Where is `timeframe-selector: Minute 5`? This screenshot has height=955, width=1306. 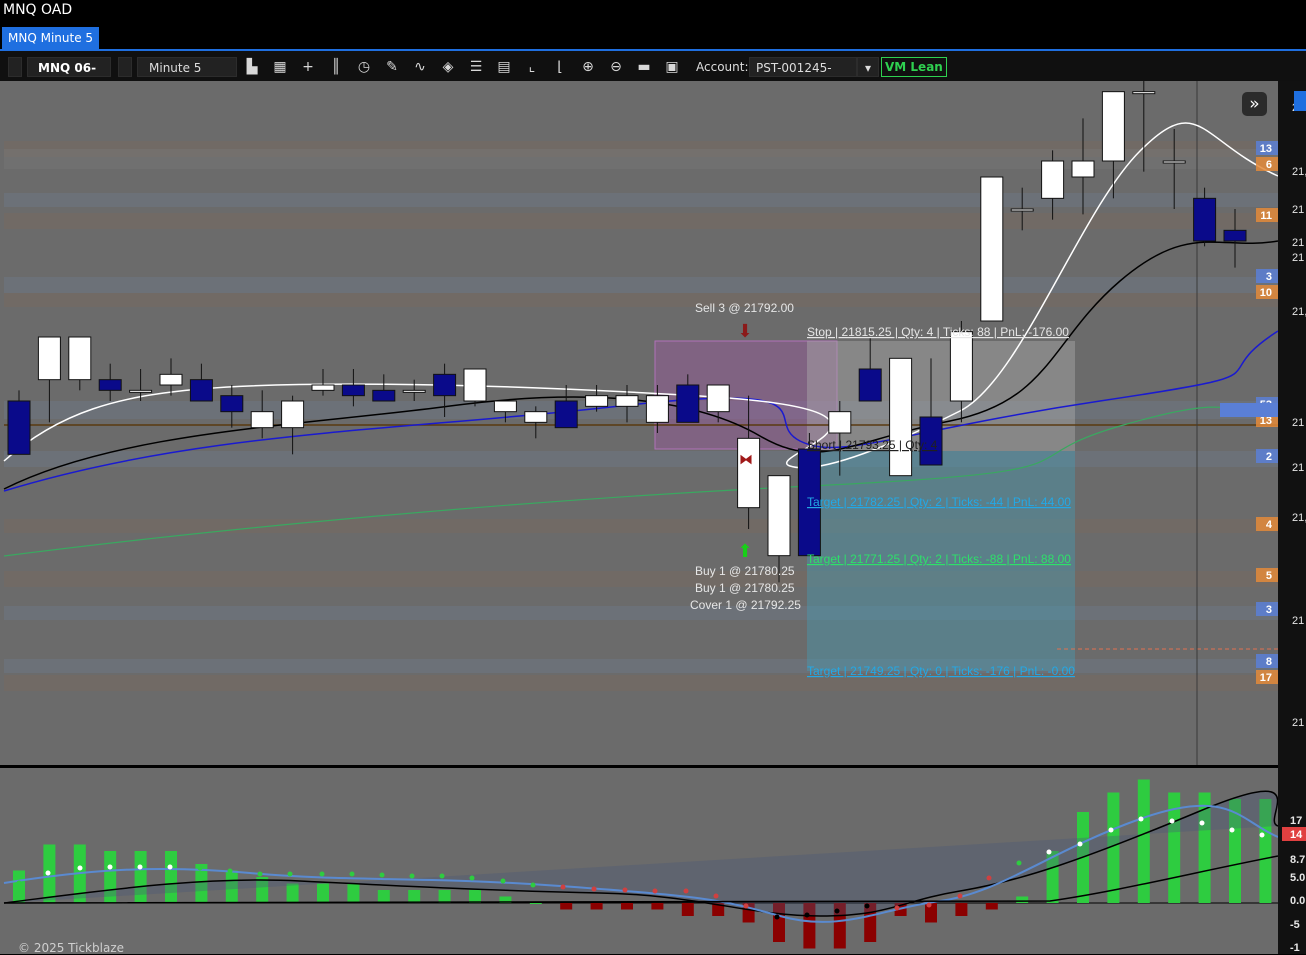 timeframe-selector: Minute 5 is located at coordinates (187, 67).